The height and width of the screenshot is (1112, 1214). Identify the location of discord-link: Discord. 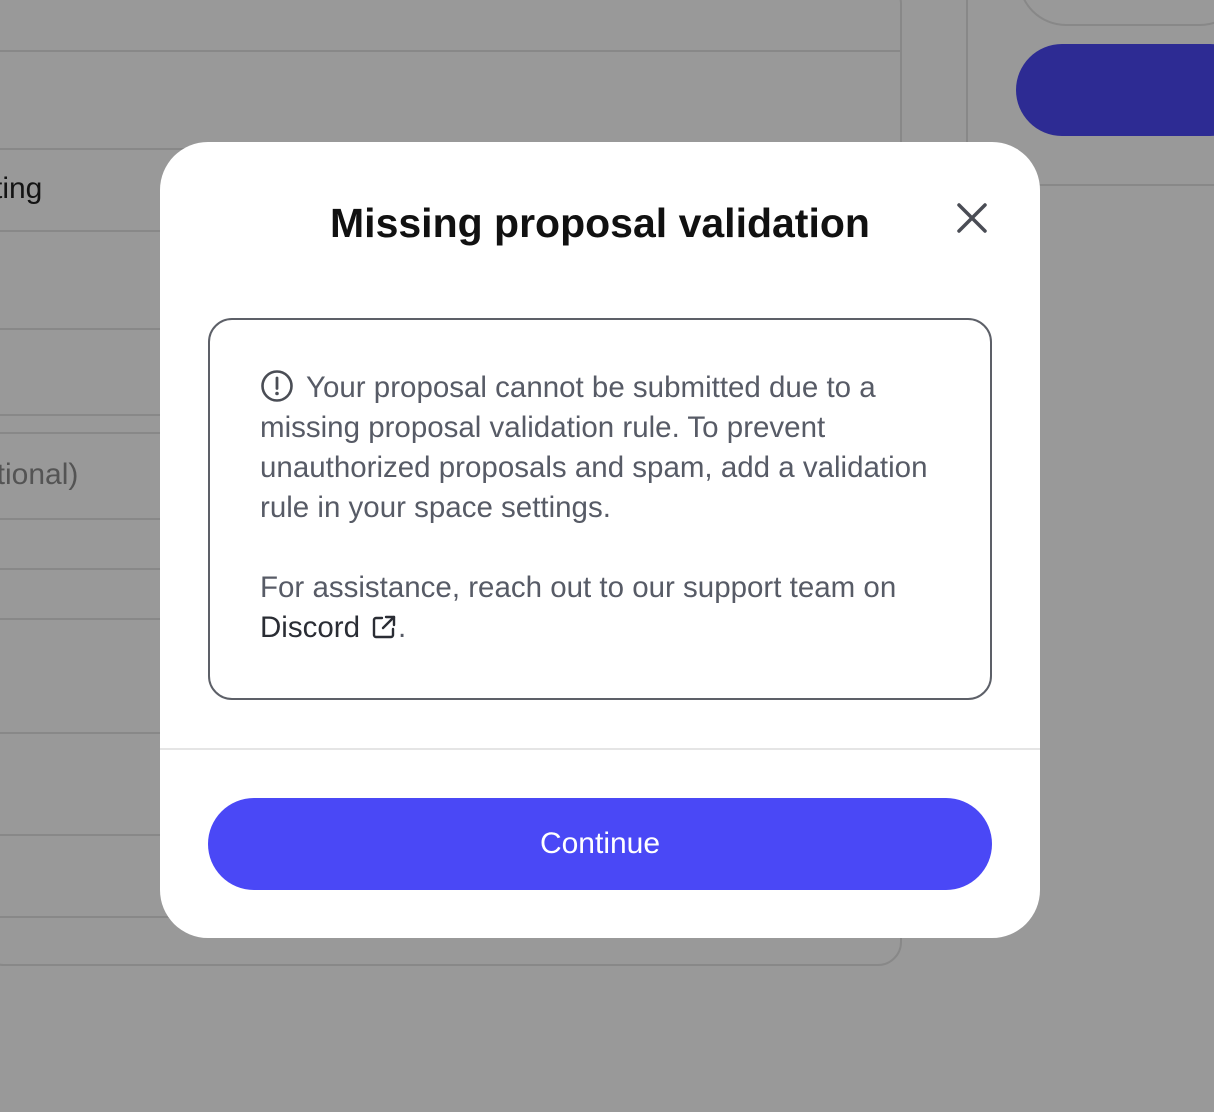
(329, 627).